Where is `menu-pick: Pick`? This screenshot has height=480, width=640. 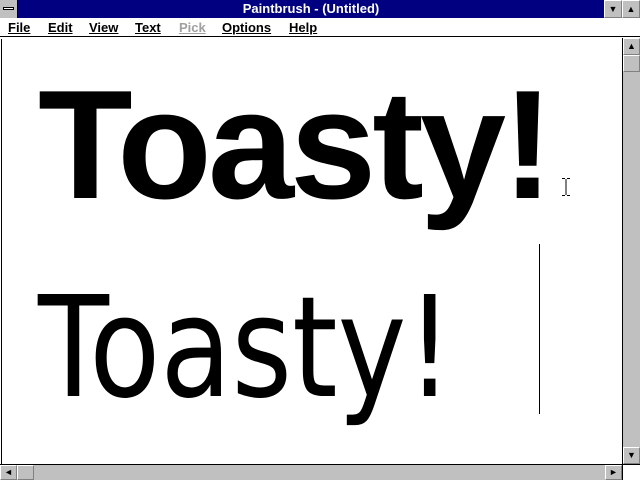 menu-pick: Pick is located at coordinates (192, 27).